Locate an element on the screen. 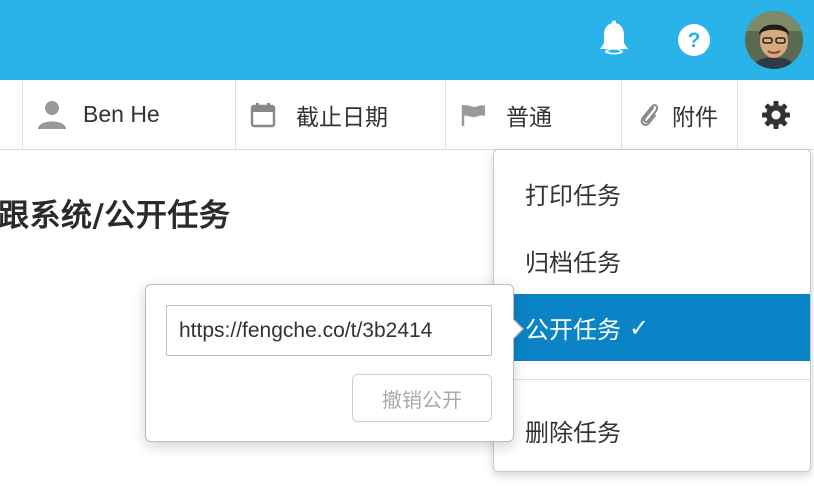  attachment-button: 附件 is located at coordinates (679, 114).